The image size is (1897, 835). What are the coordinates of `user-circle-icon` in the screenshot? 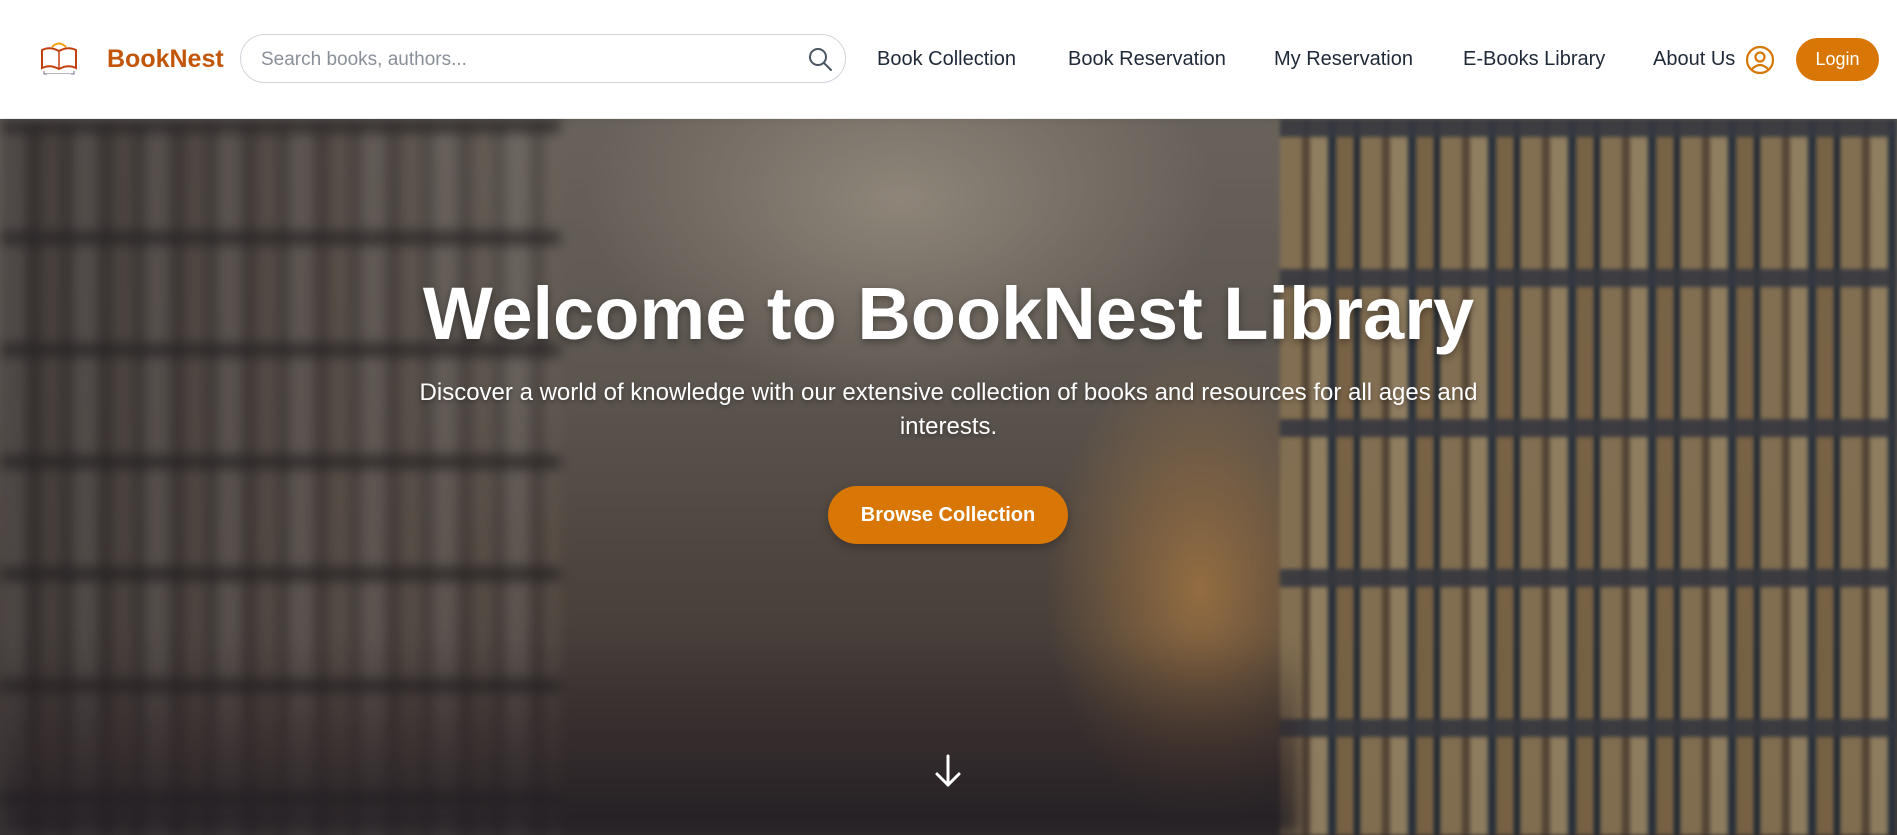 It's located at (1760, 60).